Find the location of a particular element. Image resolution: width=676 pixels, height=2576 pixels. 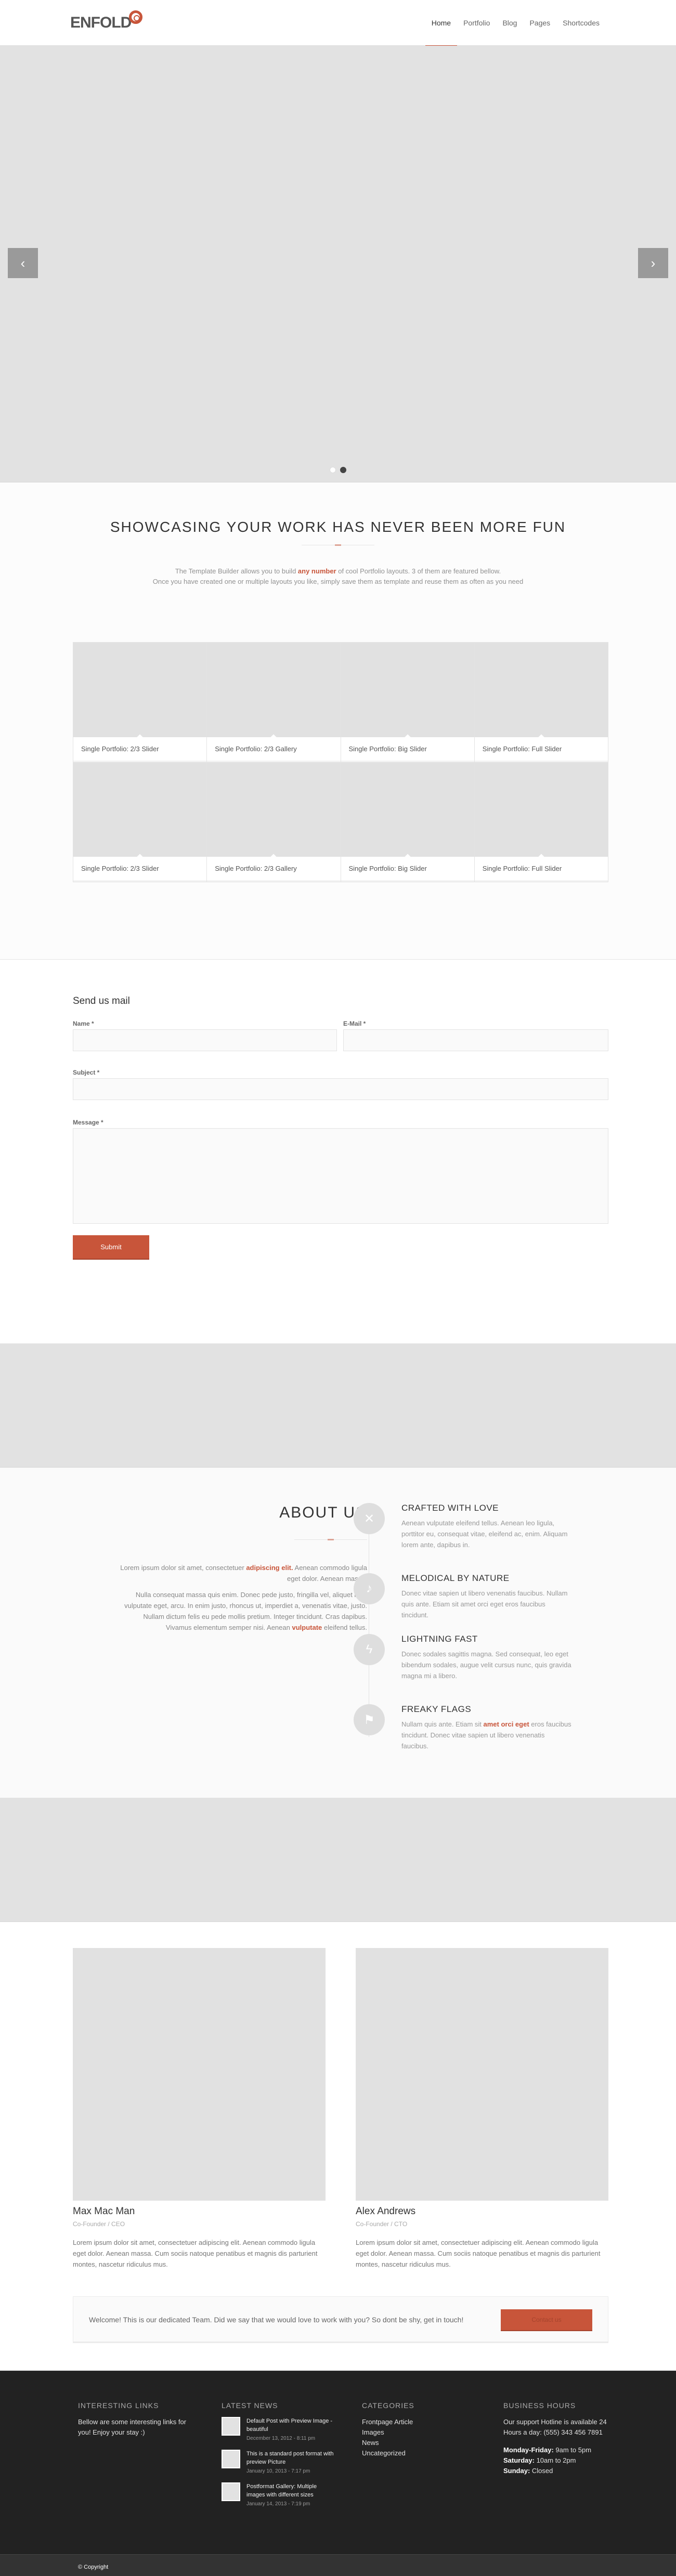

feature-title: MELODICAL BY NATURE is located at coordinates (455, 1578).